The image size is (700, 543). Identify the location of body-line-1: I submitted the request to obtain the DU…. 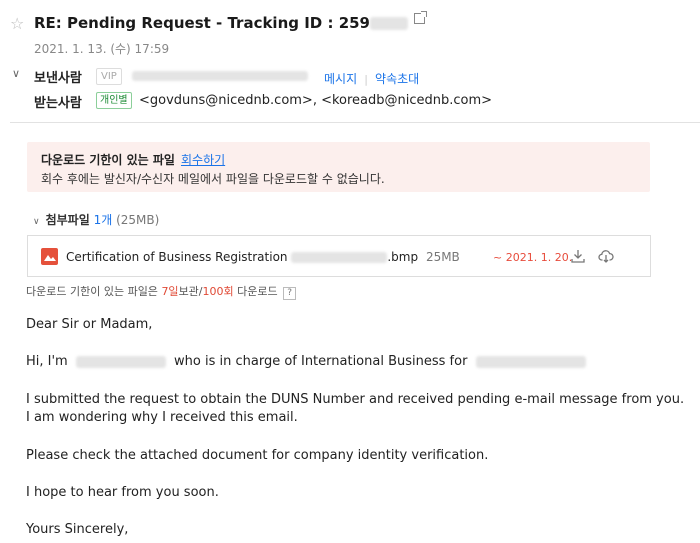
(355, 399).